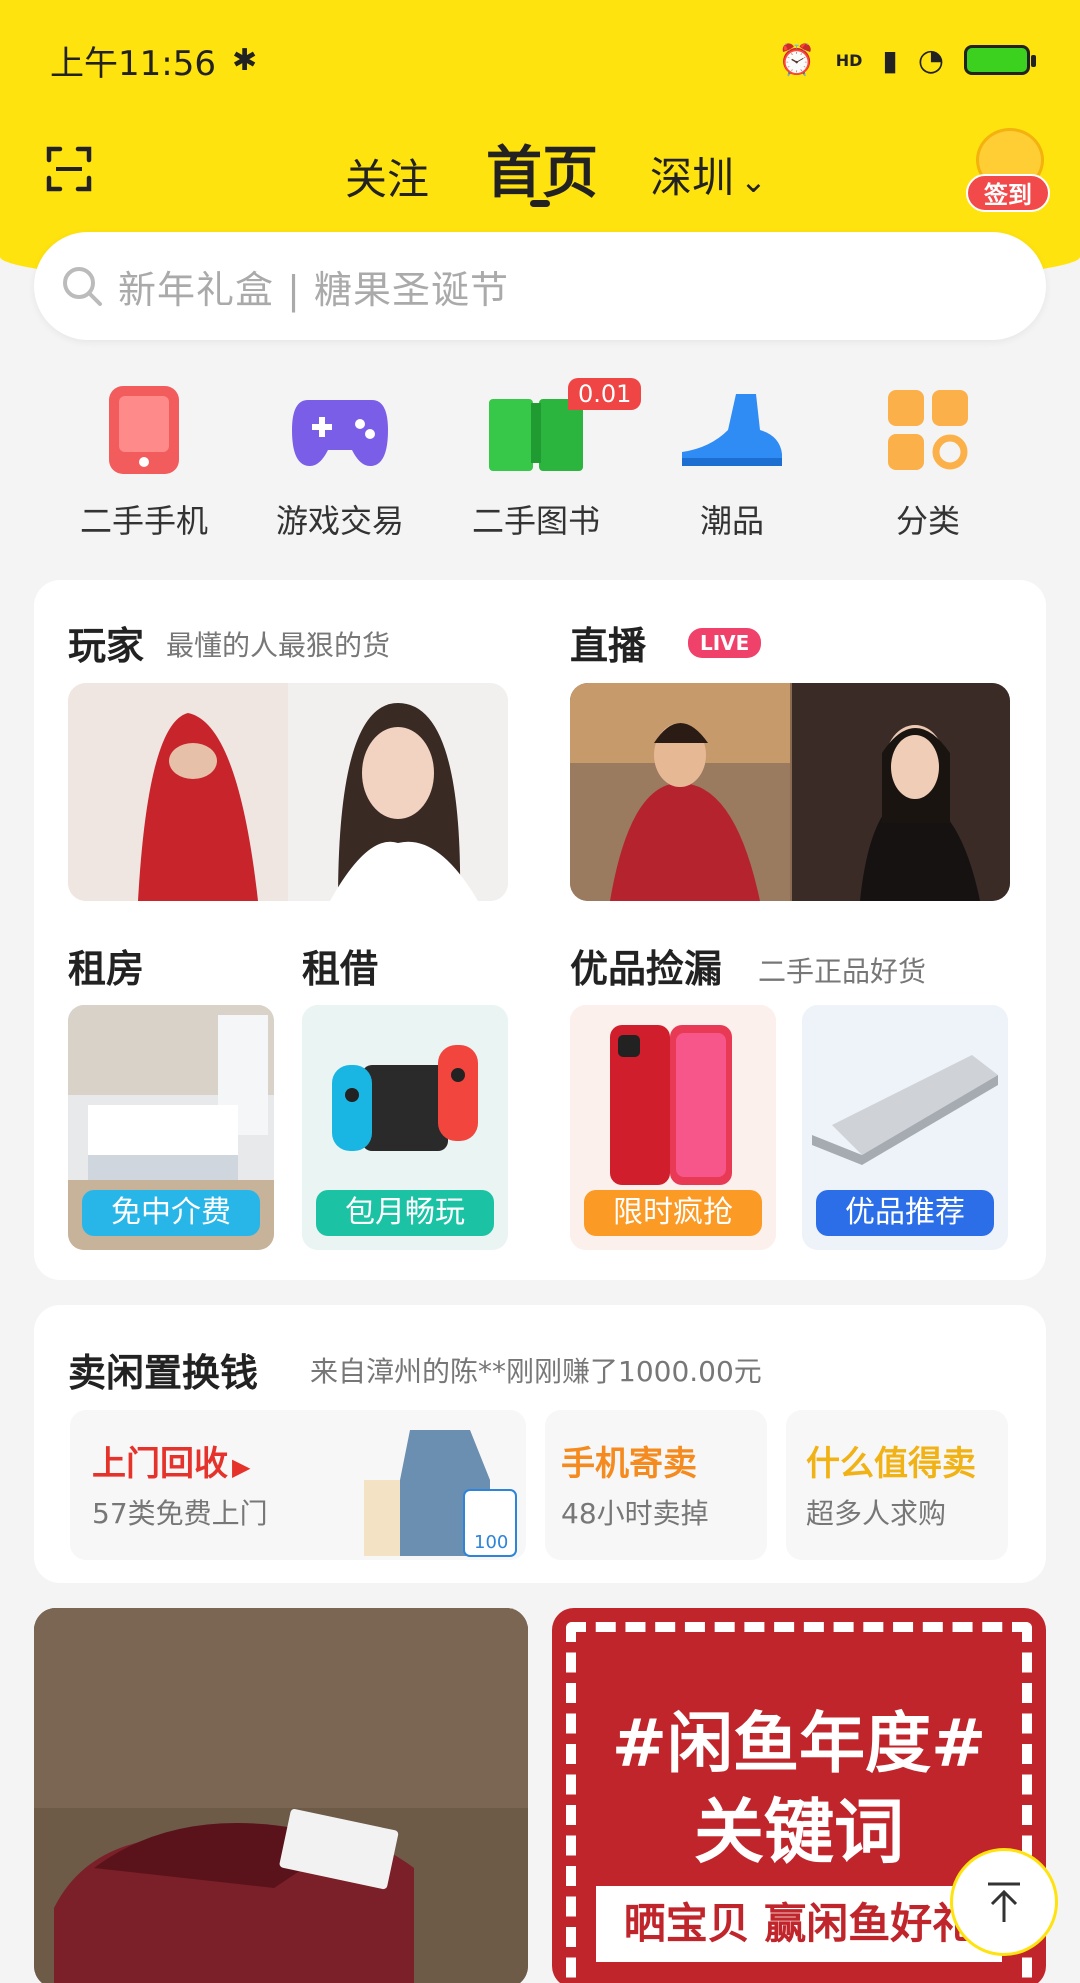 Image resolution: width=1080 pixels, height=1983 pixels. What do you see at coordinates (143, 521) in the screenshot?
I see `category-label: 二手手机` at bounding box center [143, 521].